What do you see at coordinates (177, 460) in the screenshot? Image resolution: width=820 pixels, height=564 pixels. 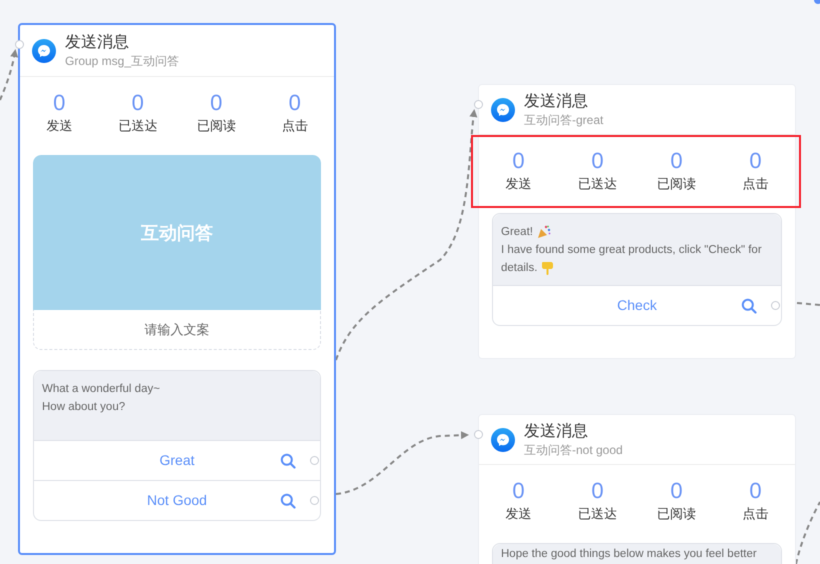 I see `reply-button: Great` at bounding box center [177, 460].